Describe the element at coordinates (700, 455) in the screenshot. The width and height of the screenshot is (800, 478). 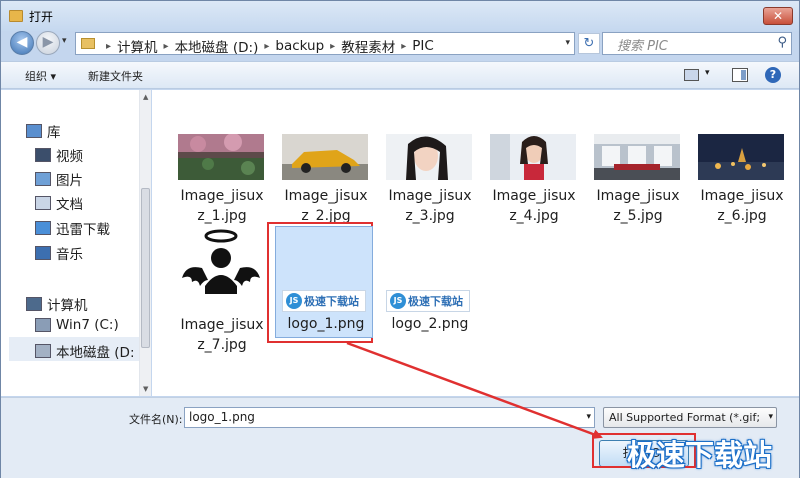
I see `watermark: 极速下载站` at that location.